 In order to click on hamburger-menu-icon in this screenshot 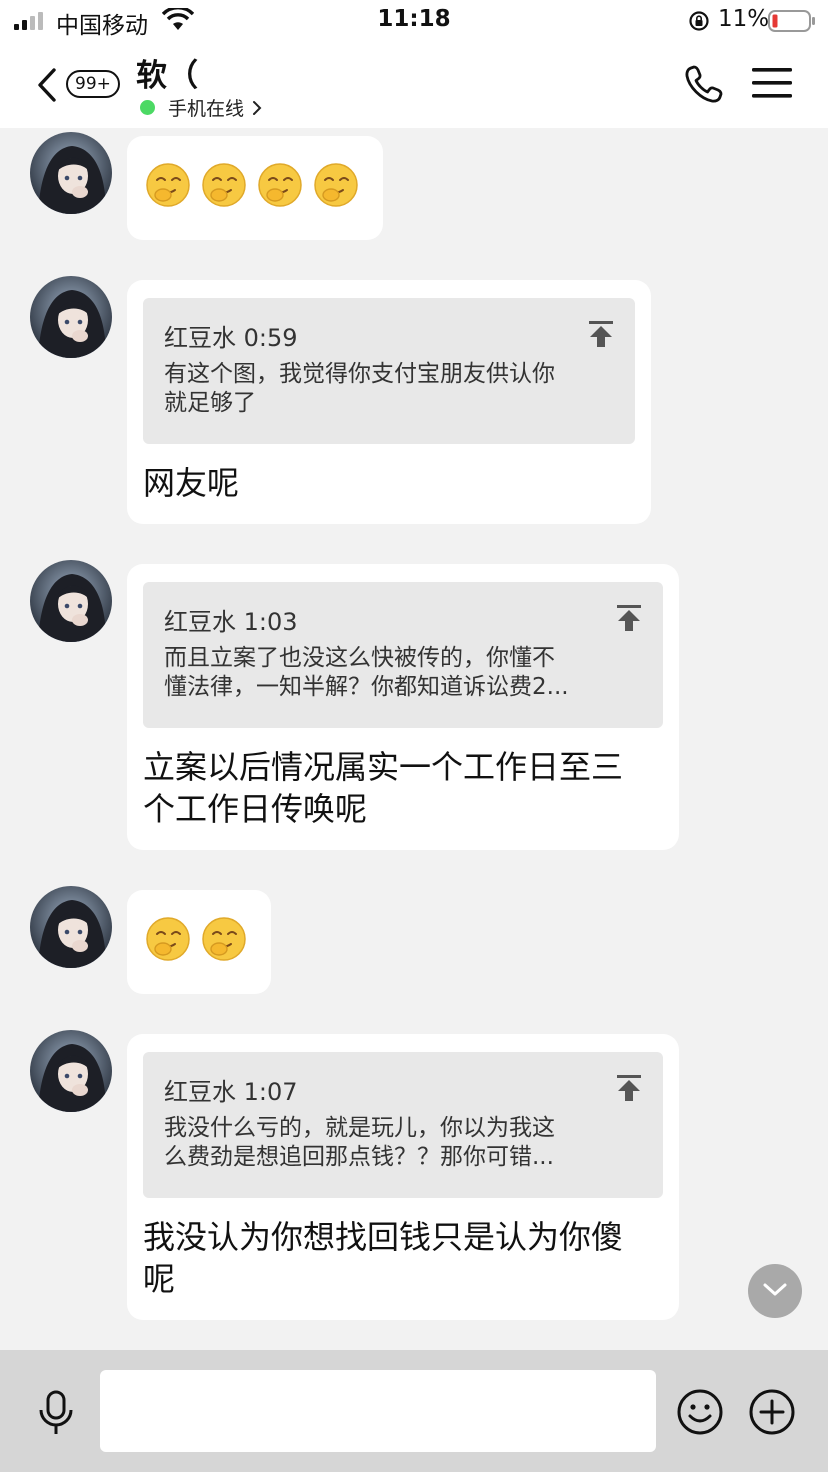, I will do `click(772, 83)`.